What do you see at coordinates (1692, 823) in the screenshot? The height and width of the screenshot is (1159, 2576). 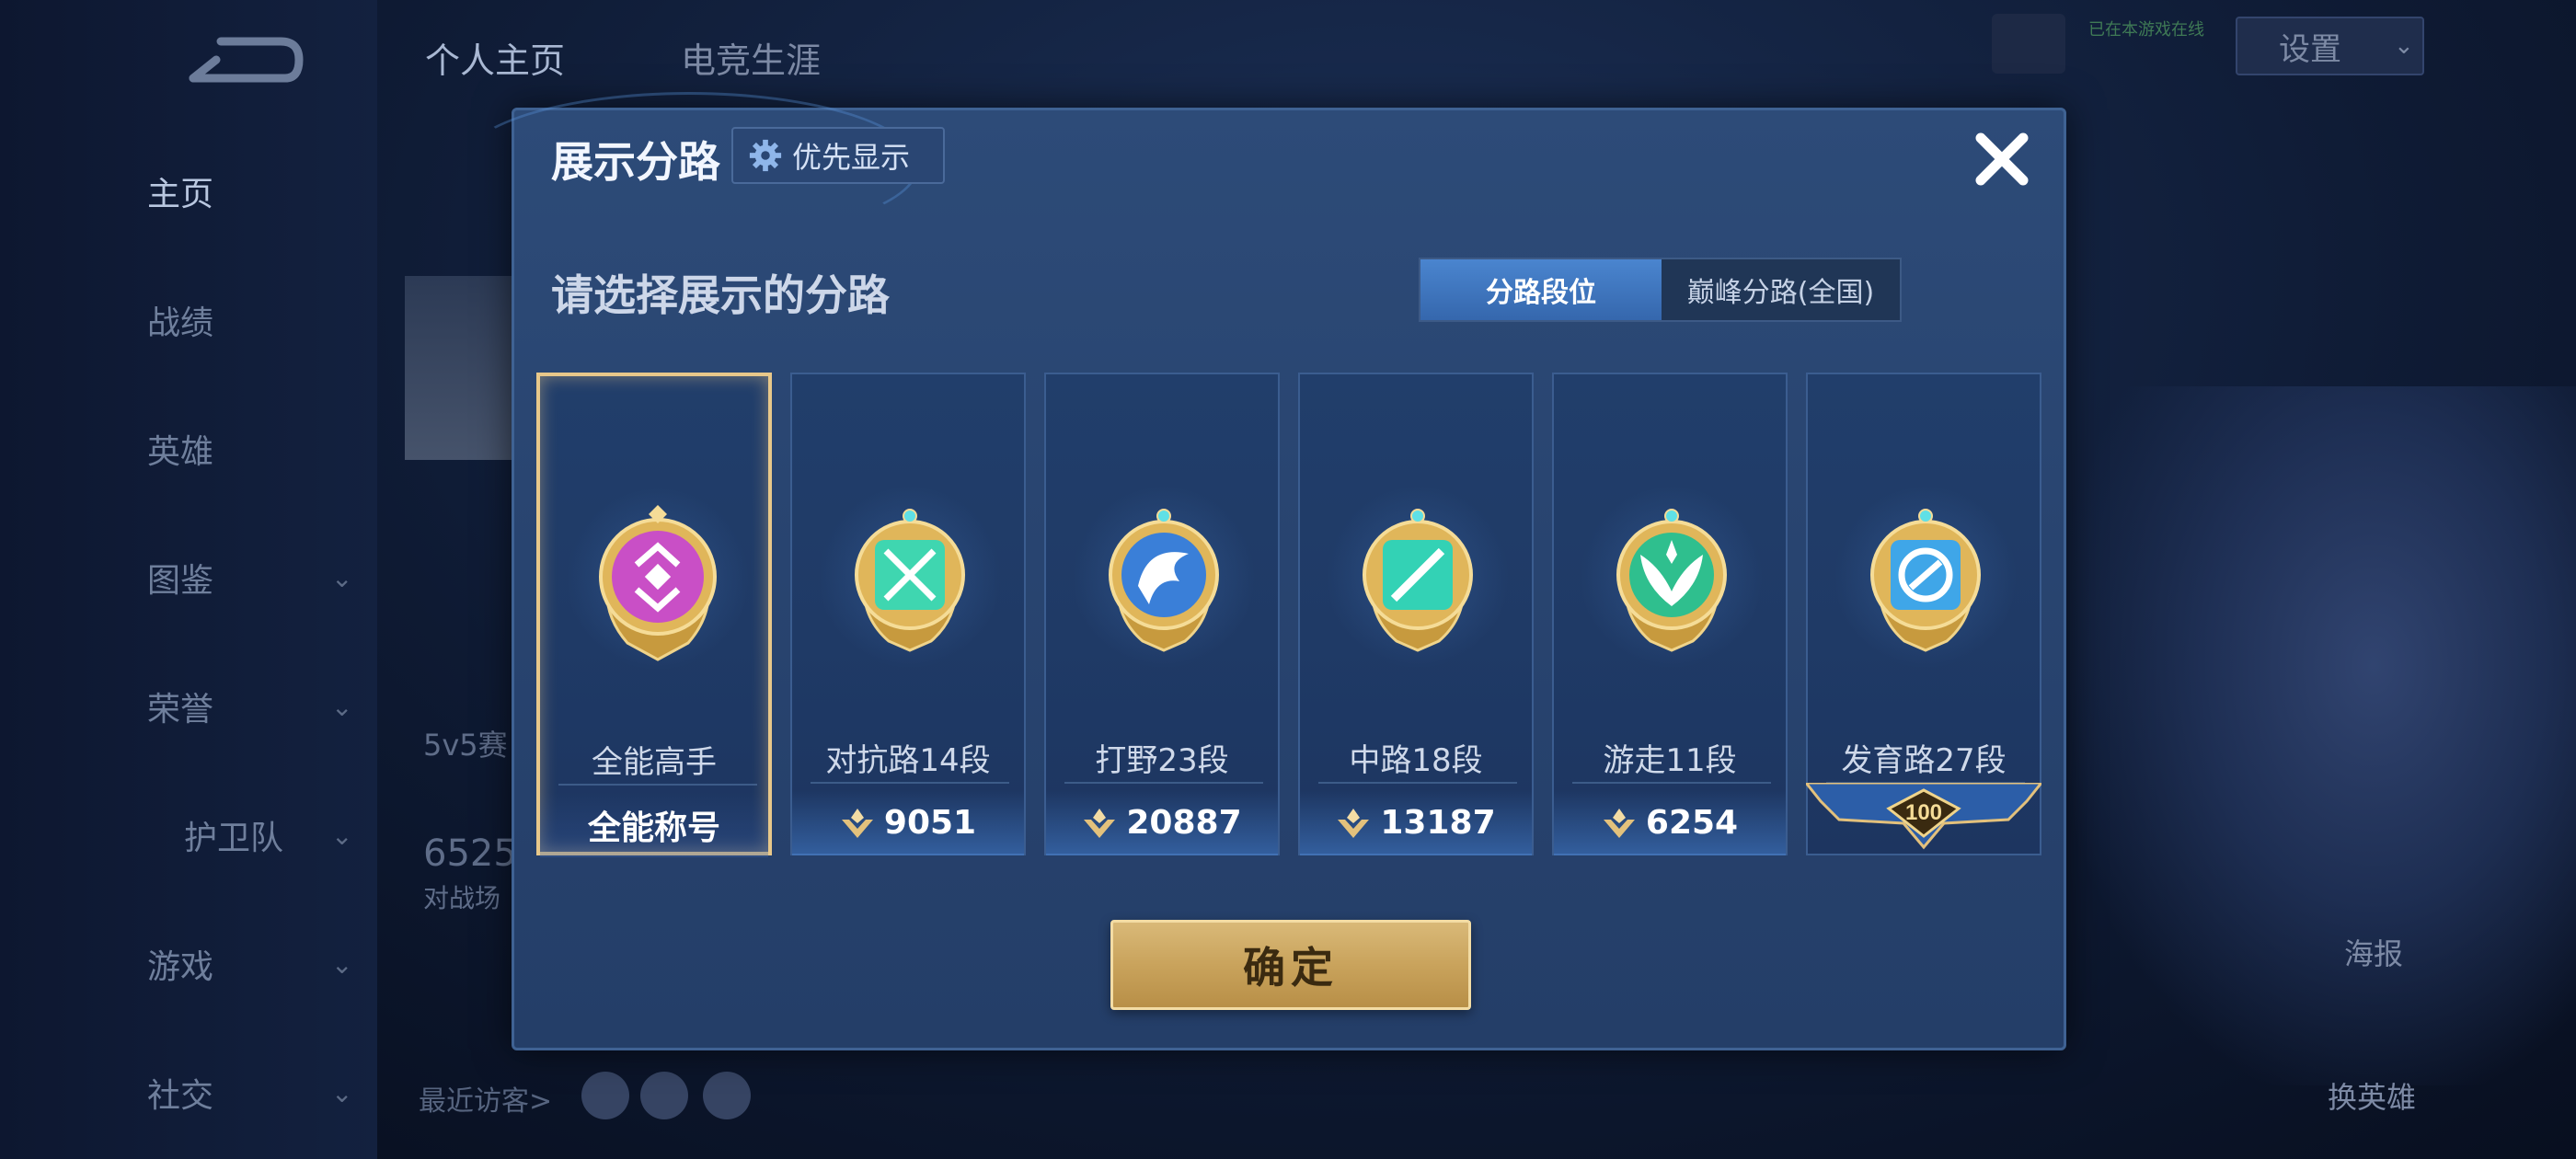 I see `score-value: 6254` at bounding box center [1692, 823].